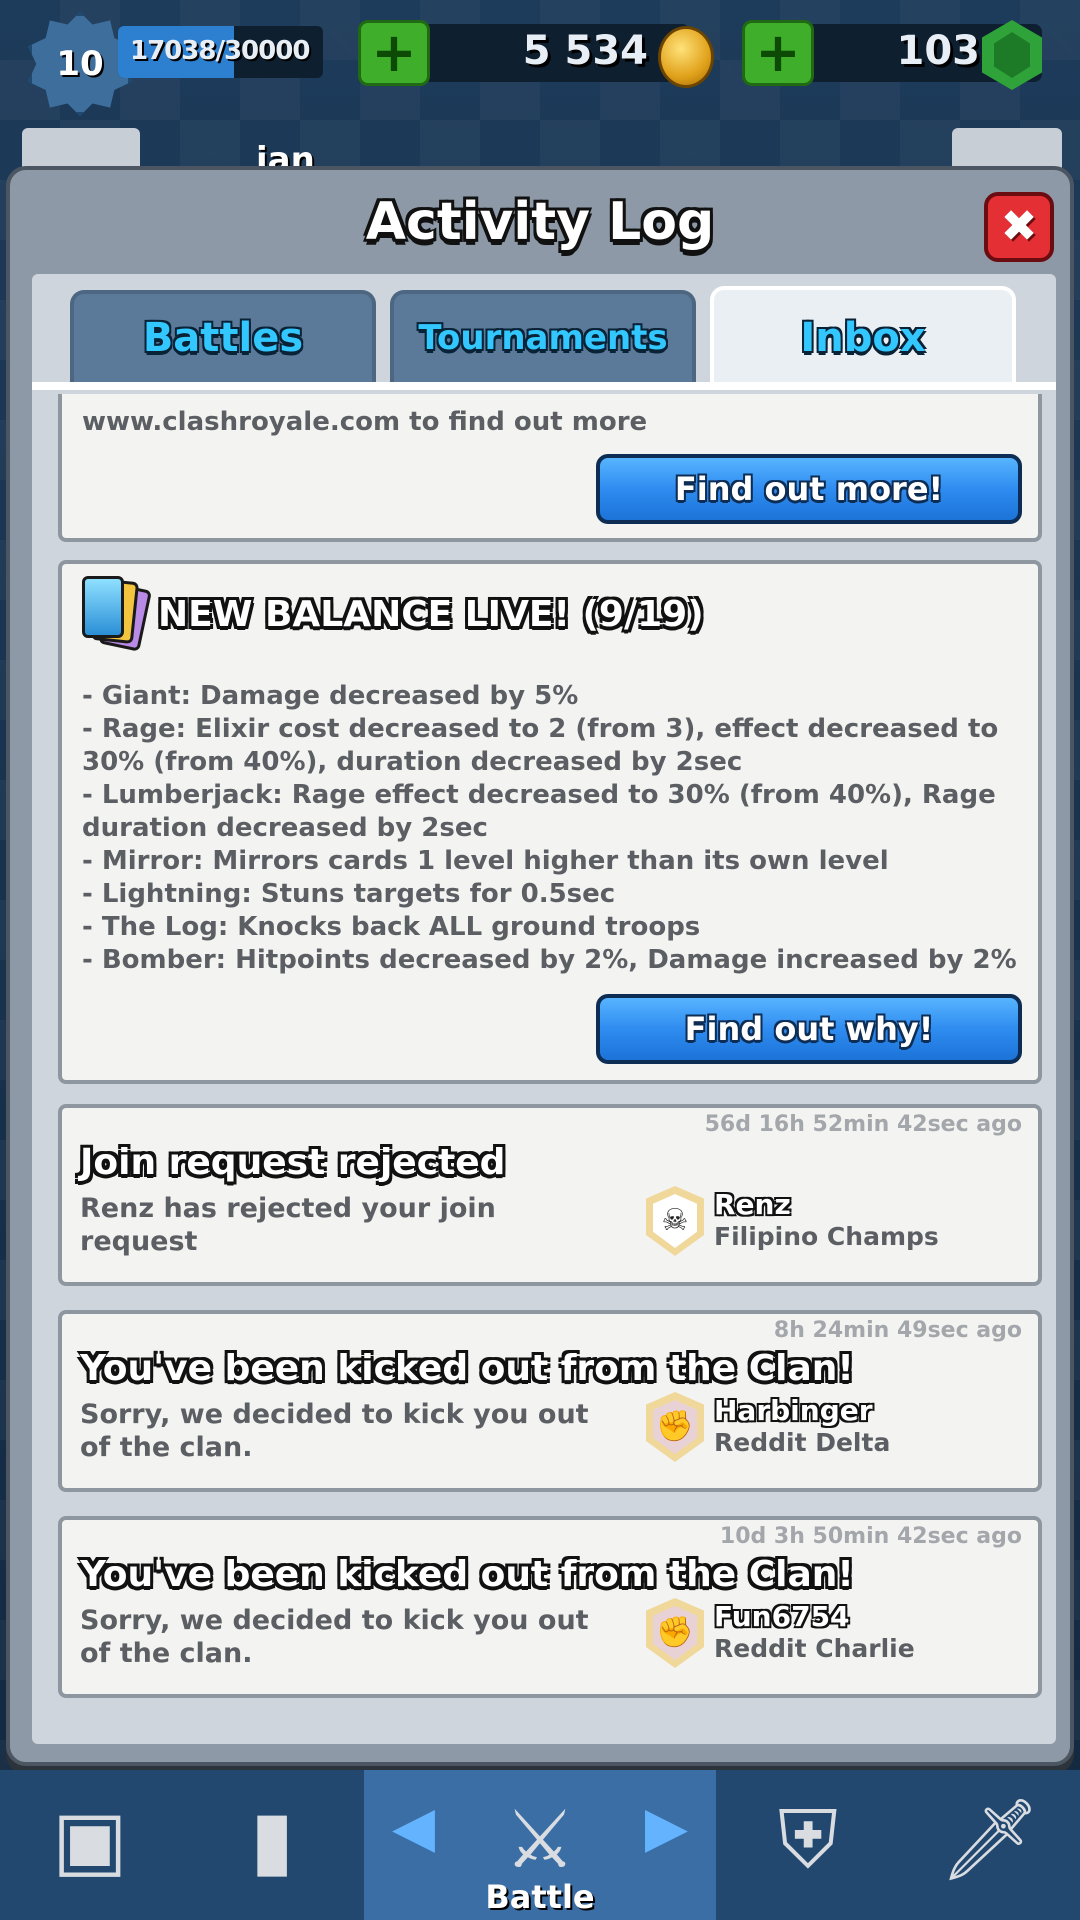 The height and width of the screenshot is (1920, 1080). What do you see at coordinates (90, 1839) in the screenshot?
I see `chest-icon: ▣` at bounding box center [90, 1839].